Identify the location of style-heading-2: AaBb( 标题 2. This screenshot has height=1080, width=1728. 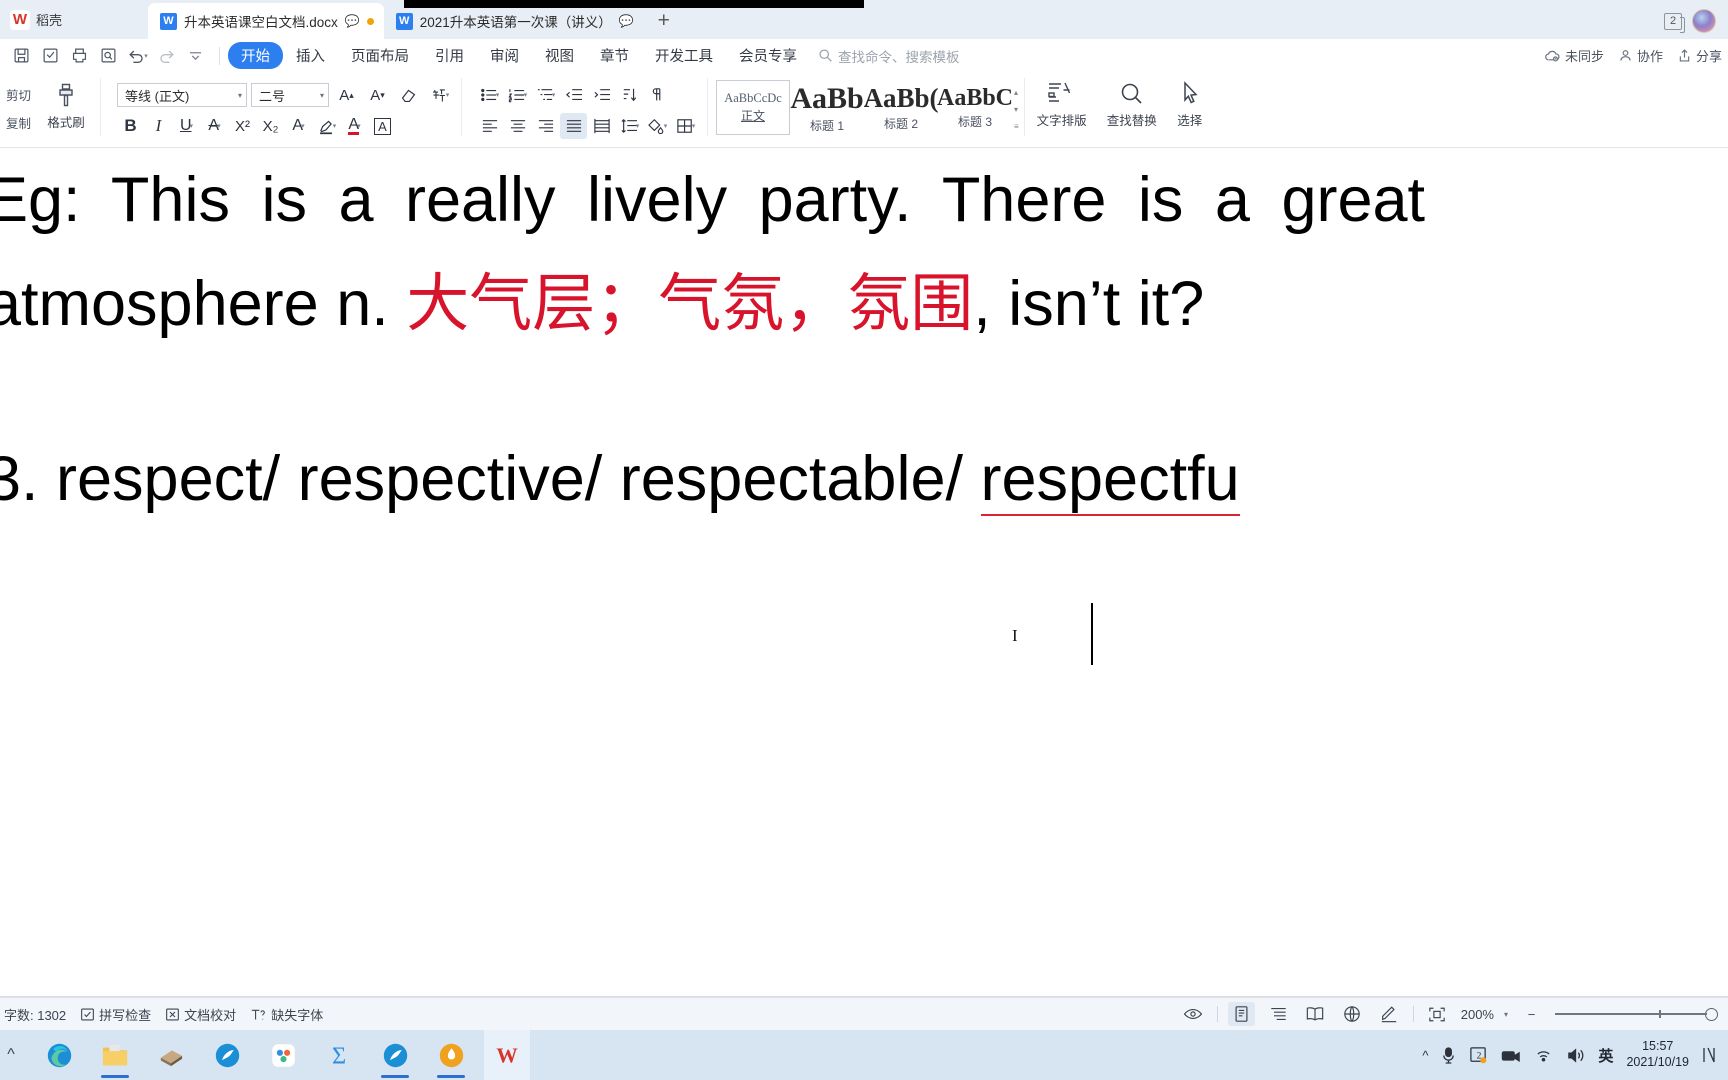
(901, 107).